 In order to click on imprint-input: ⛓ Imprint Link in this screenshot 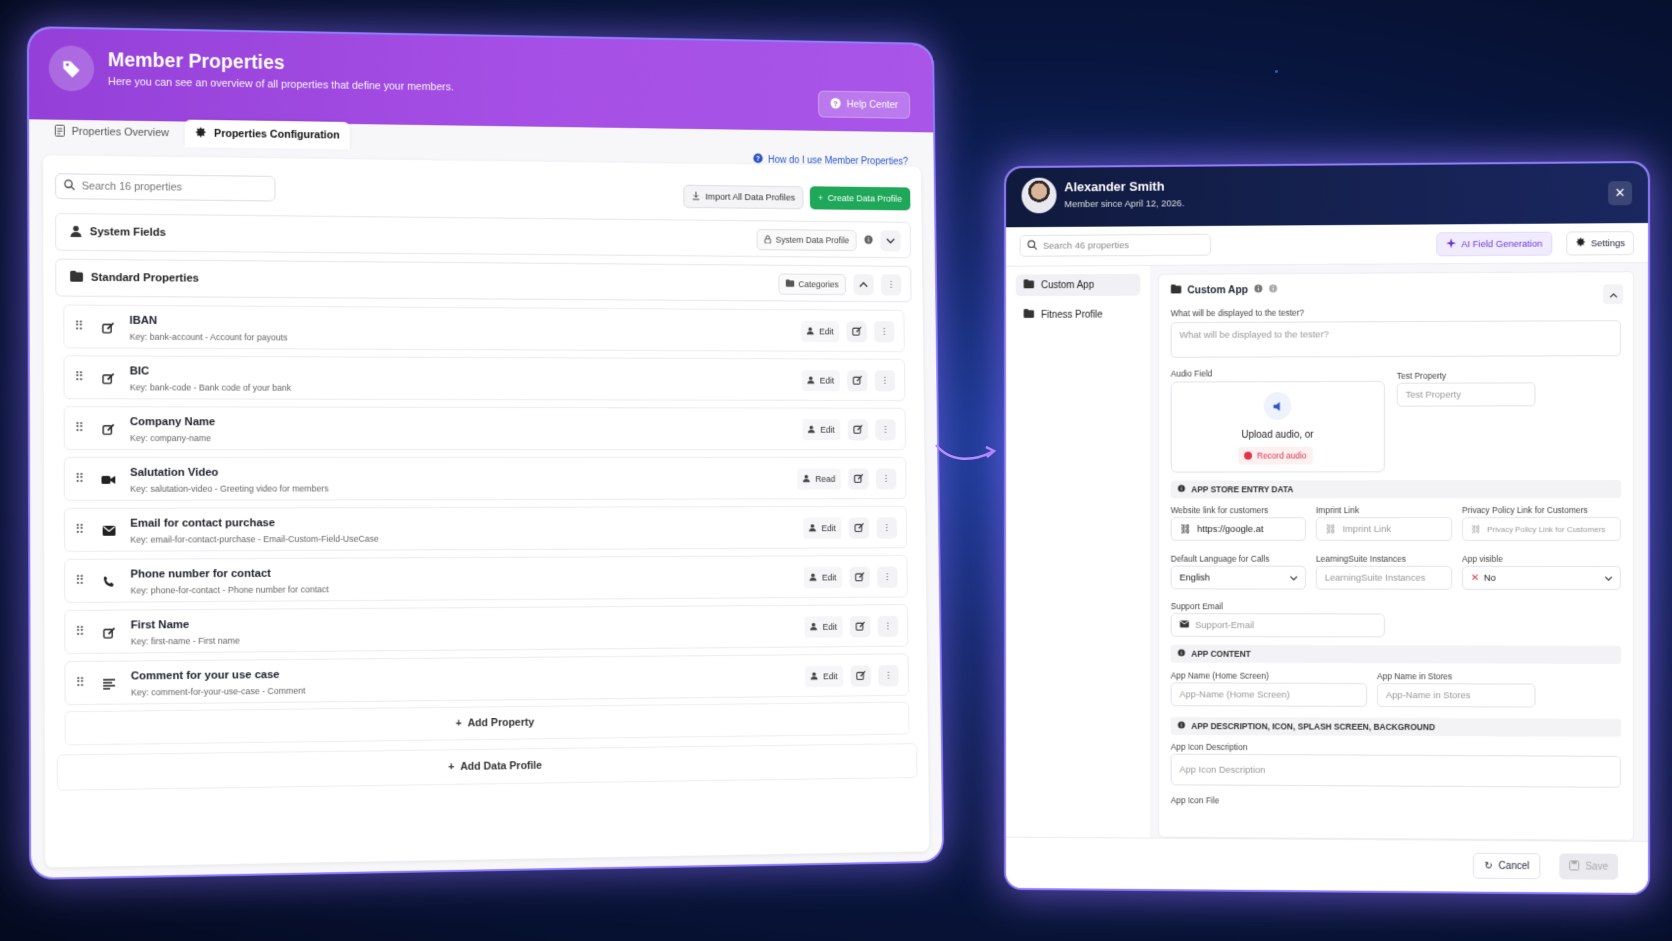, I will do `click(1384, 529)`.